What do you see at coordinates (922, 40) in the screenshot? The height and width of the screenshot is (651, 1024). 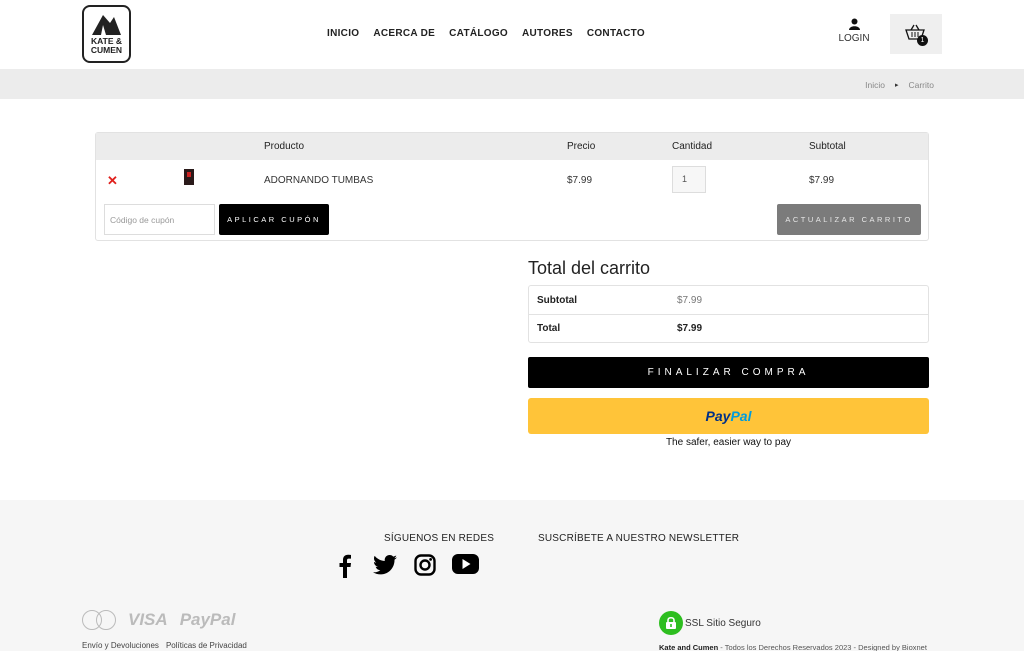 I see `cart-count-badge: 1` at bounding box center [922, 40].